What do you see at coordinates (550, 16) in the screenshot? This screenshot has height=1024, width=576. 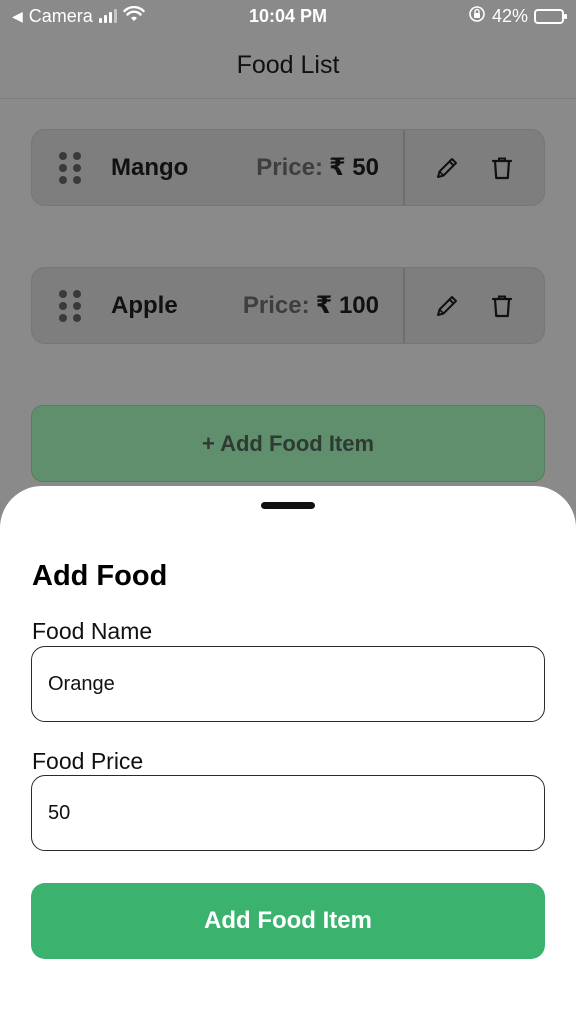 I see `battery-icon` at bounding box center [550, 16].